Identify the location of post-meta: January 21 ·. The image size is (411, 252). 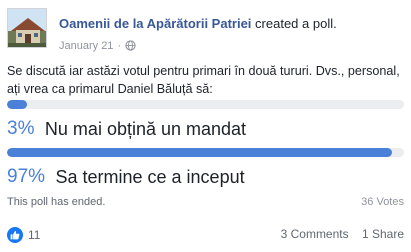
(97, 47).